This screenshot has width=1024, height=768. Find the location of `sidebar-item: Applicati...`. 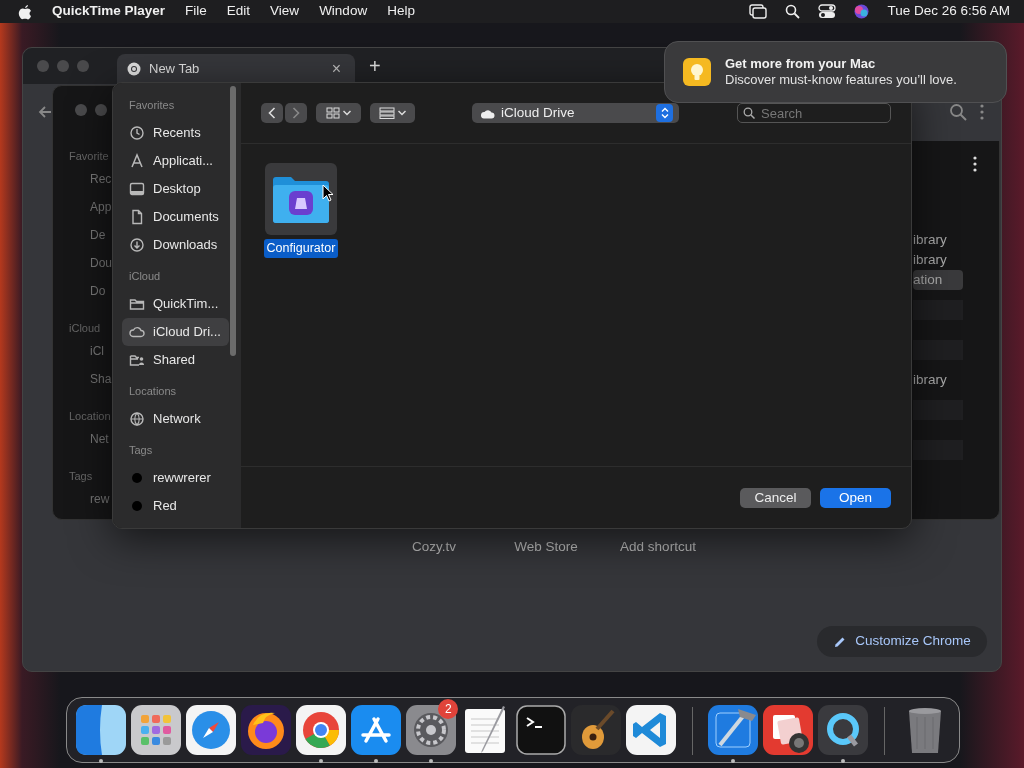

sidebar-item: Applicati... is located at coordinates (175, 161).